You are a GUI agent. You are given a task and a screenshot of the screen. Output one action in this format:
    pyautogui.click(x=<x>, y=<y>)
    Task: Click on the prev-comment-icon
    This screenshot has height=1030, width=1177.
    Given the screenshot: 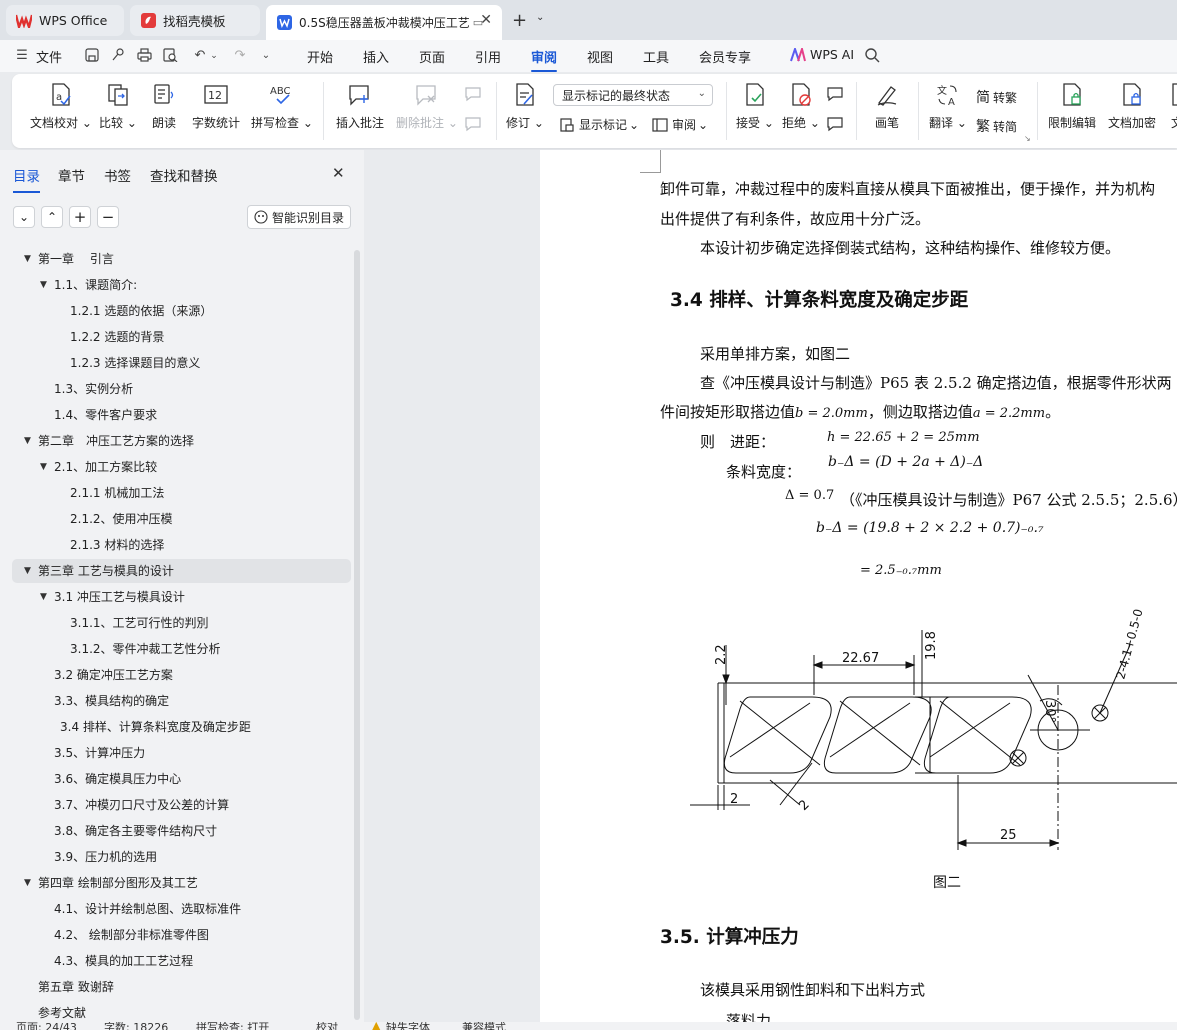 What is the action you would take?
    pyautogui.click(x=473, y=94)
    